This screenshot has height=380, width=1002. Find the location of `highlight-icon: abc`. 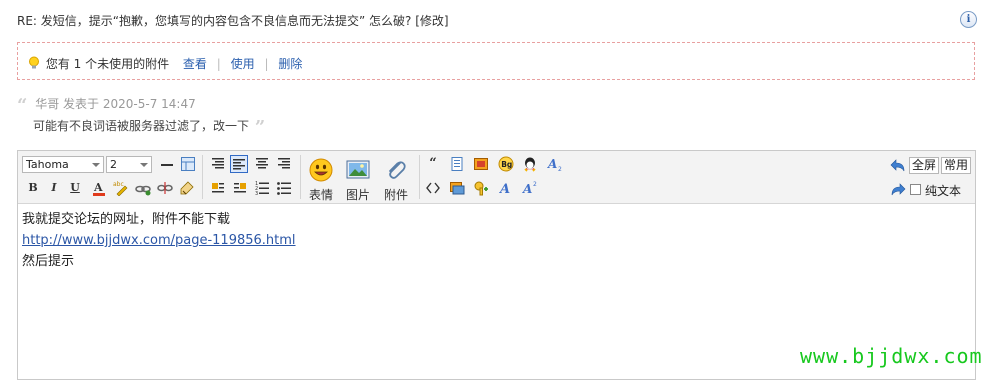

highlight-icon: abc is located at coordinates (121, 188).